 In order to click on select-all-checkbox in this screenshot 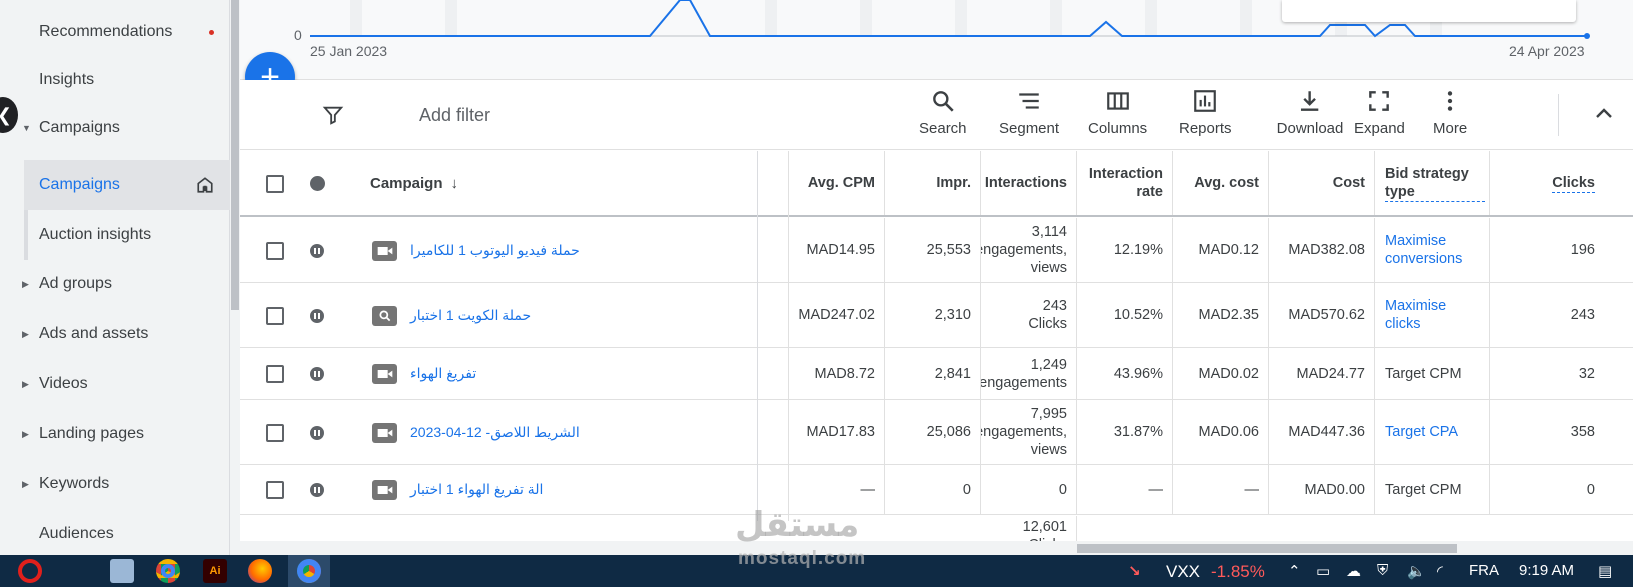, I will do `click(275, 184)`.